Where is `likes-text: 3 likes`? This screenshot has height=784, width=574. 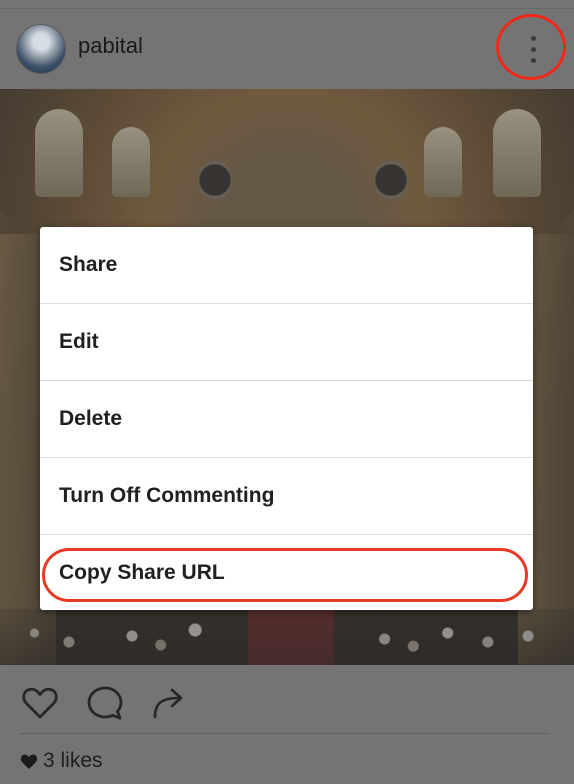
likes-text: 3 likes is located at coordinates (73, 760).